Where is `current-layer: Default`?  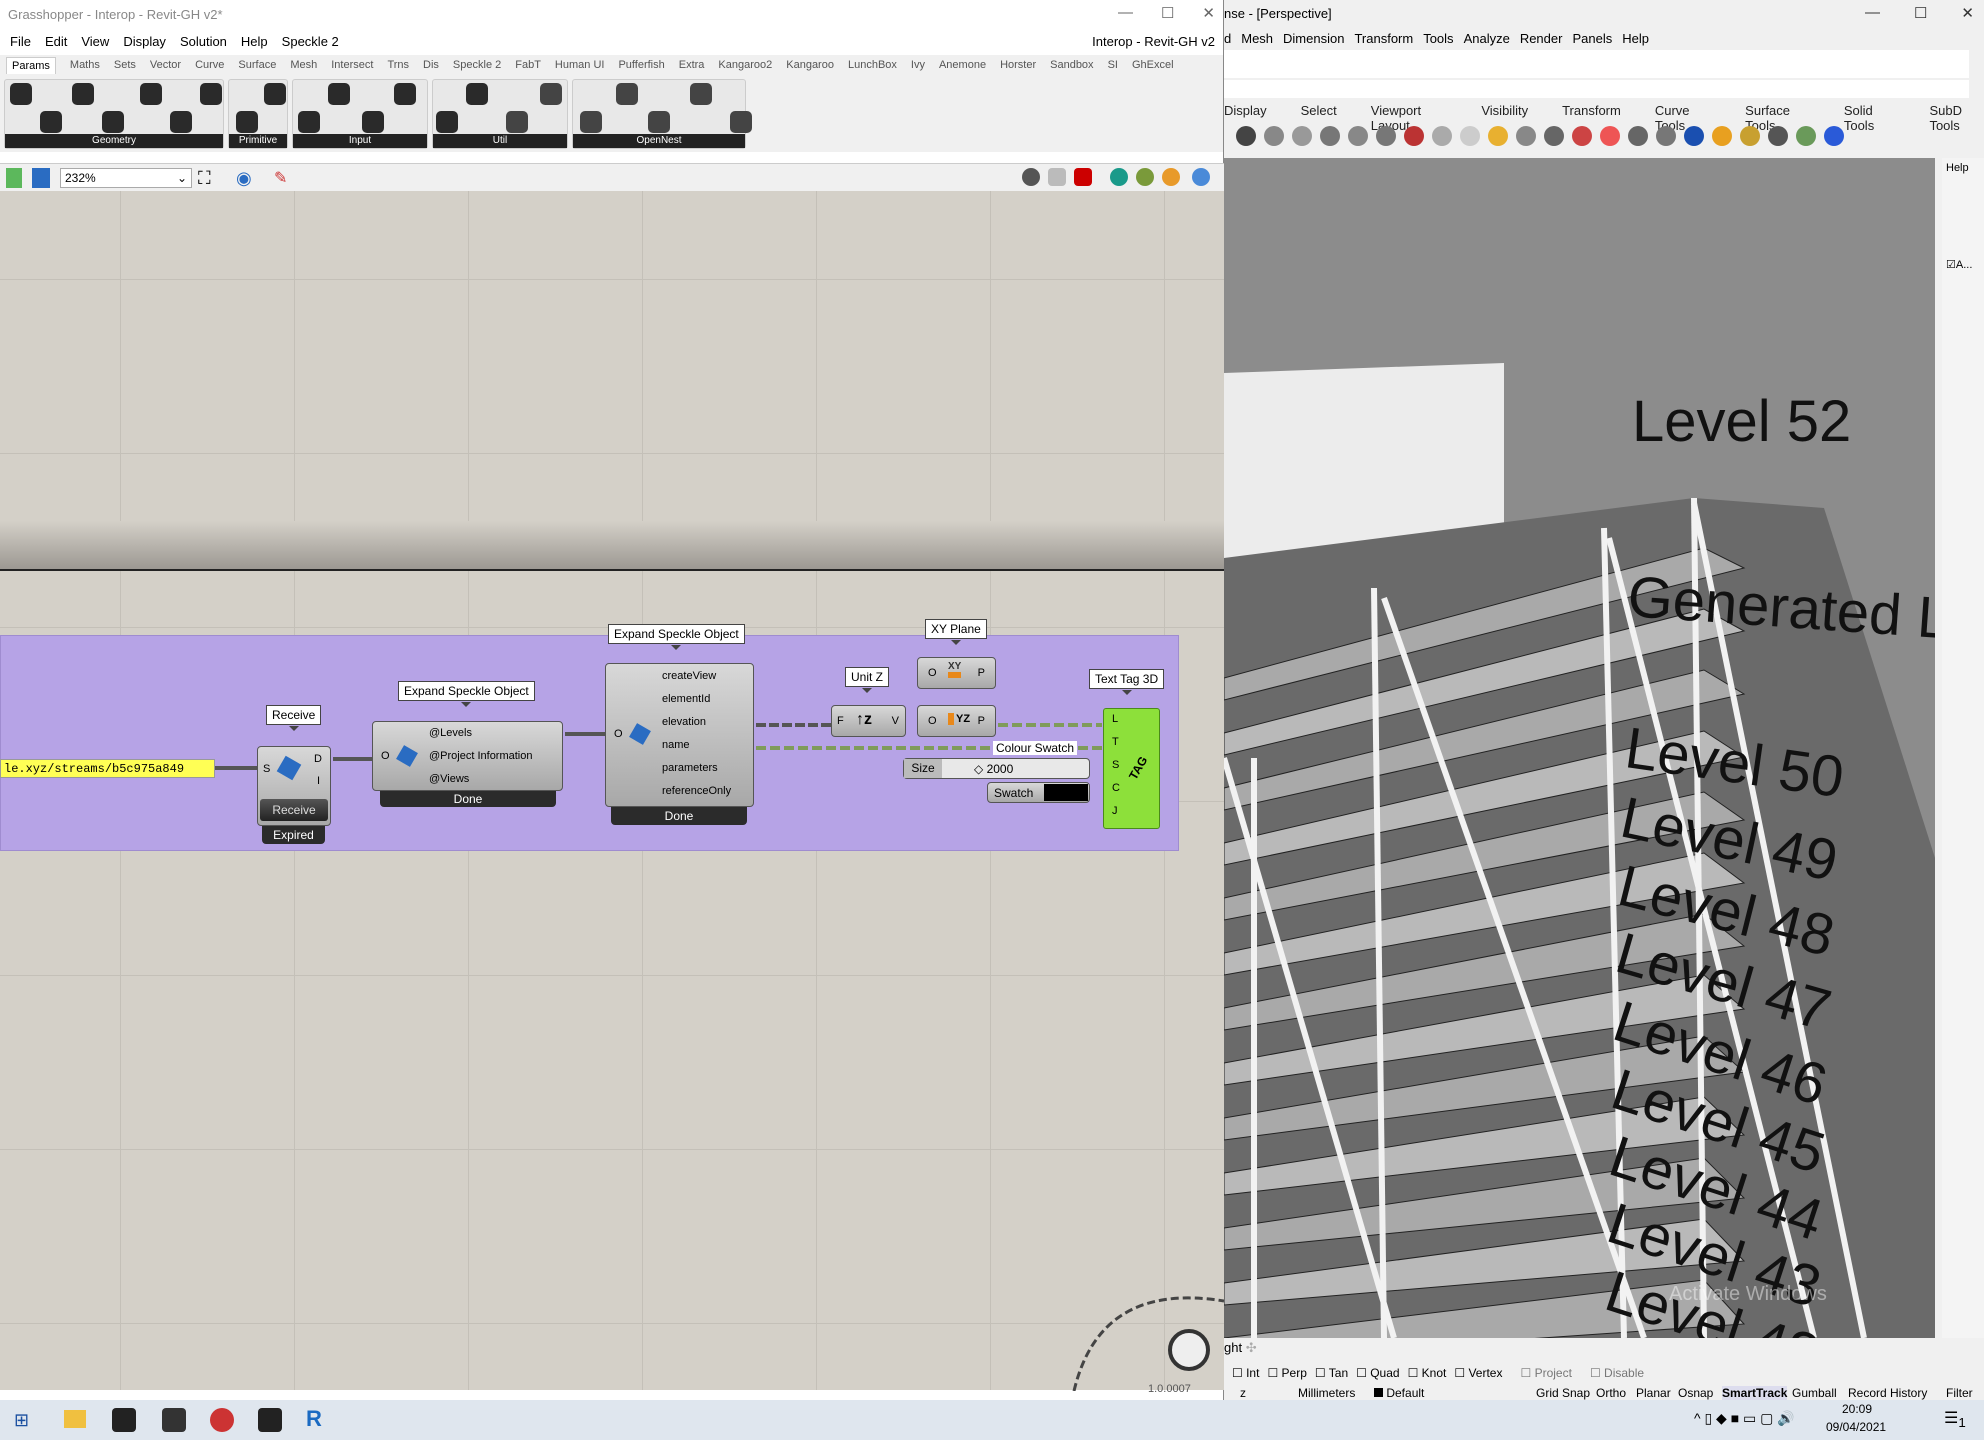 current-layer: Default is located at coordinates (1399, 1393).